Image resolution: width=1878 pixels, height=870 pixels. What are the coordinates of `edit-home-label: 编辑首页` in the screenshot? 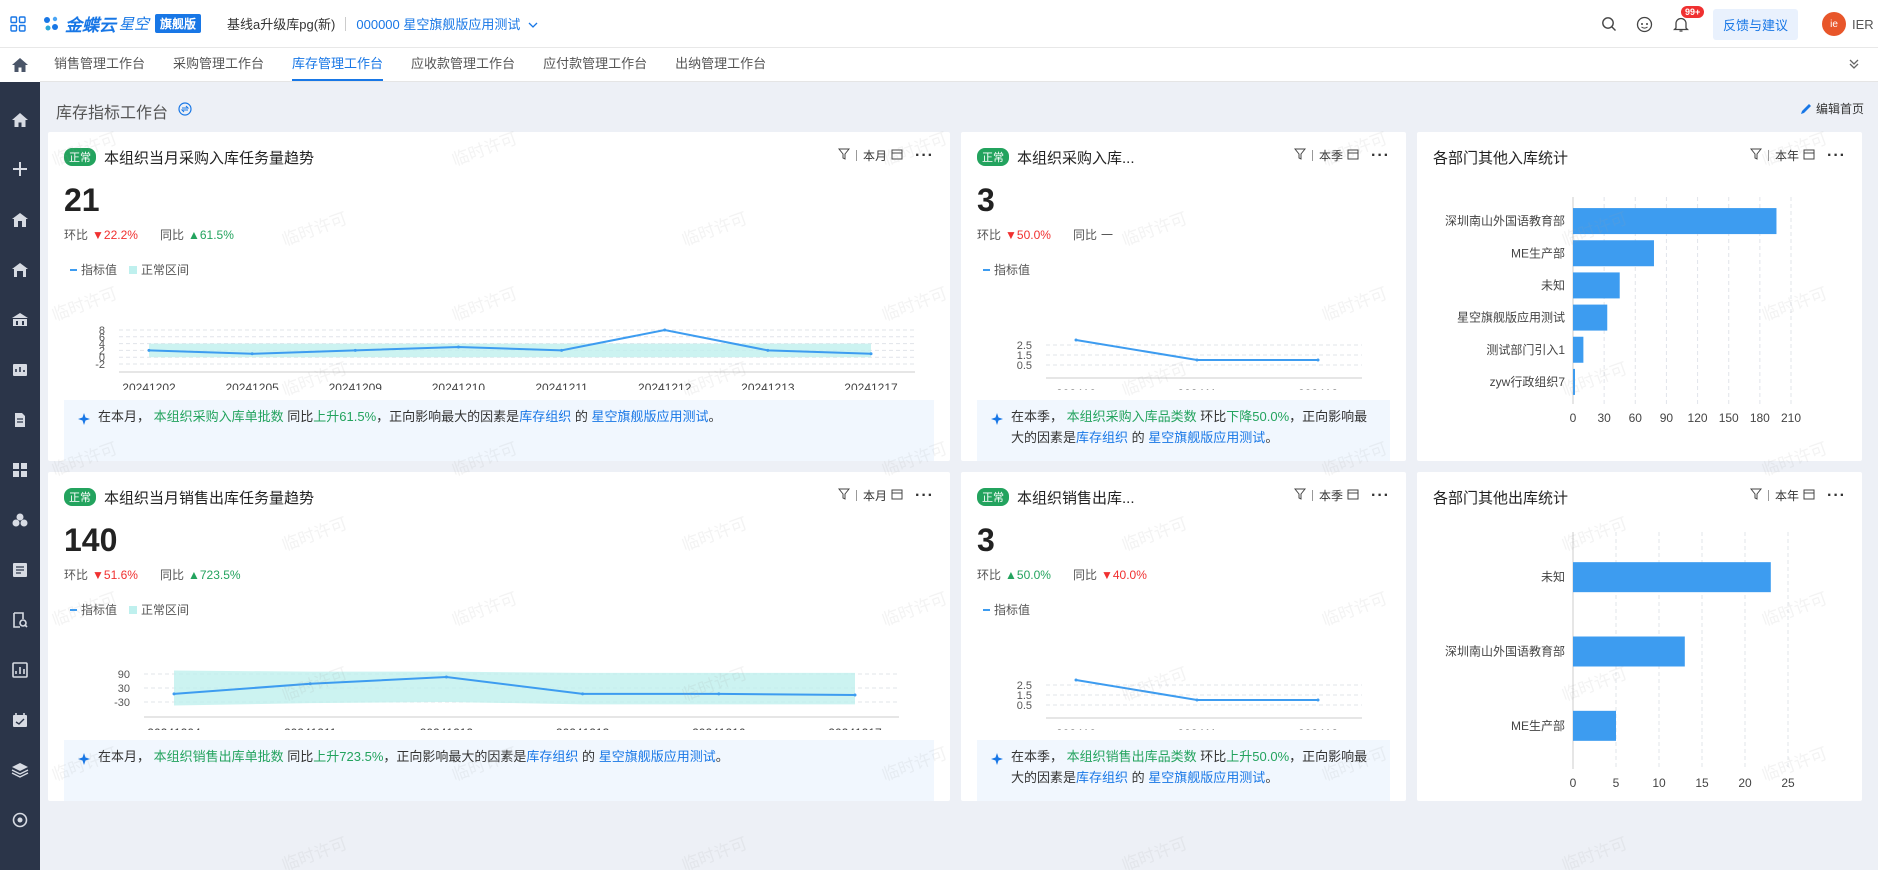 It's located at (1839, 109).